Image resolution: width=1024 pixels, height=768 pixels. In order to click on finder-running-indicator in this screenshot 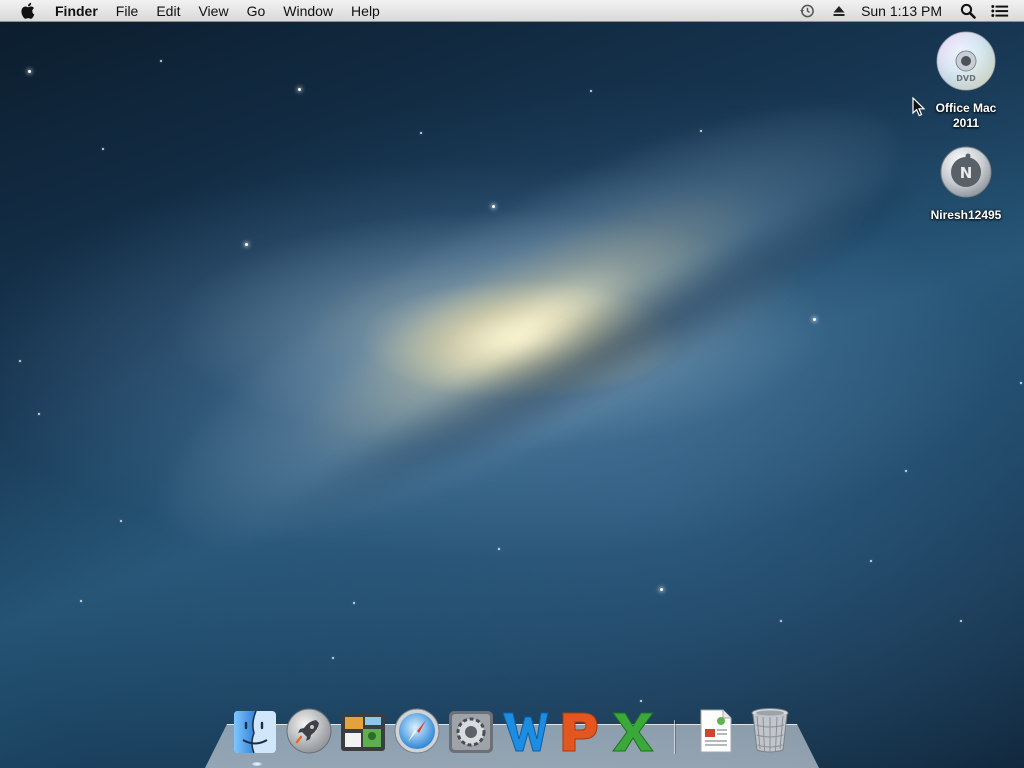, I will do `click(257, 764)`.